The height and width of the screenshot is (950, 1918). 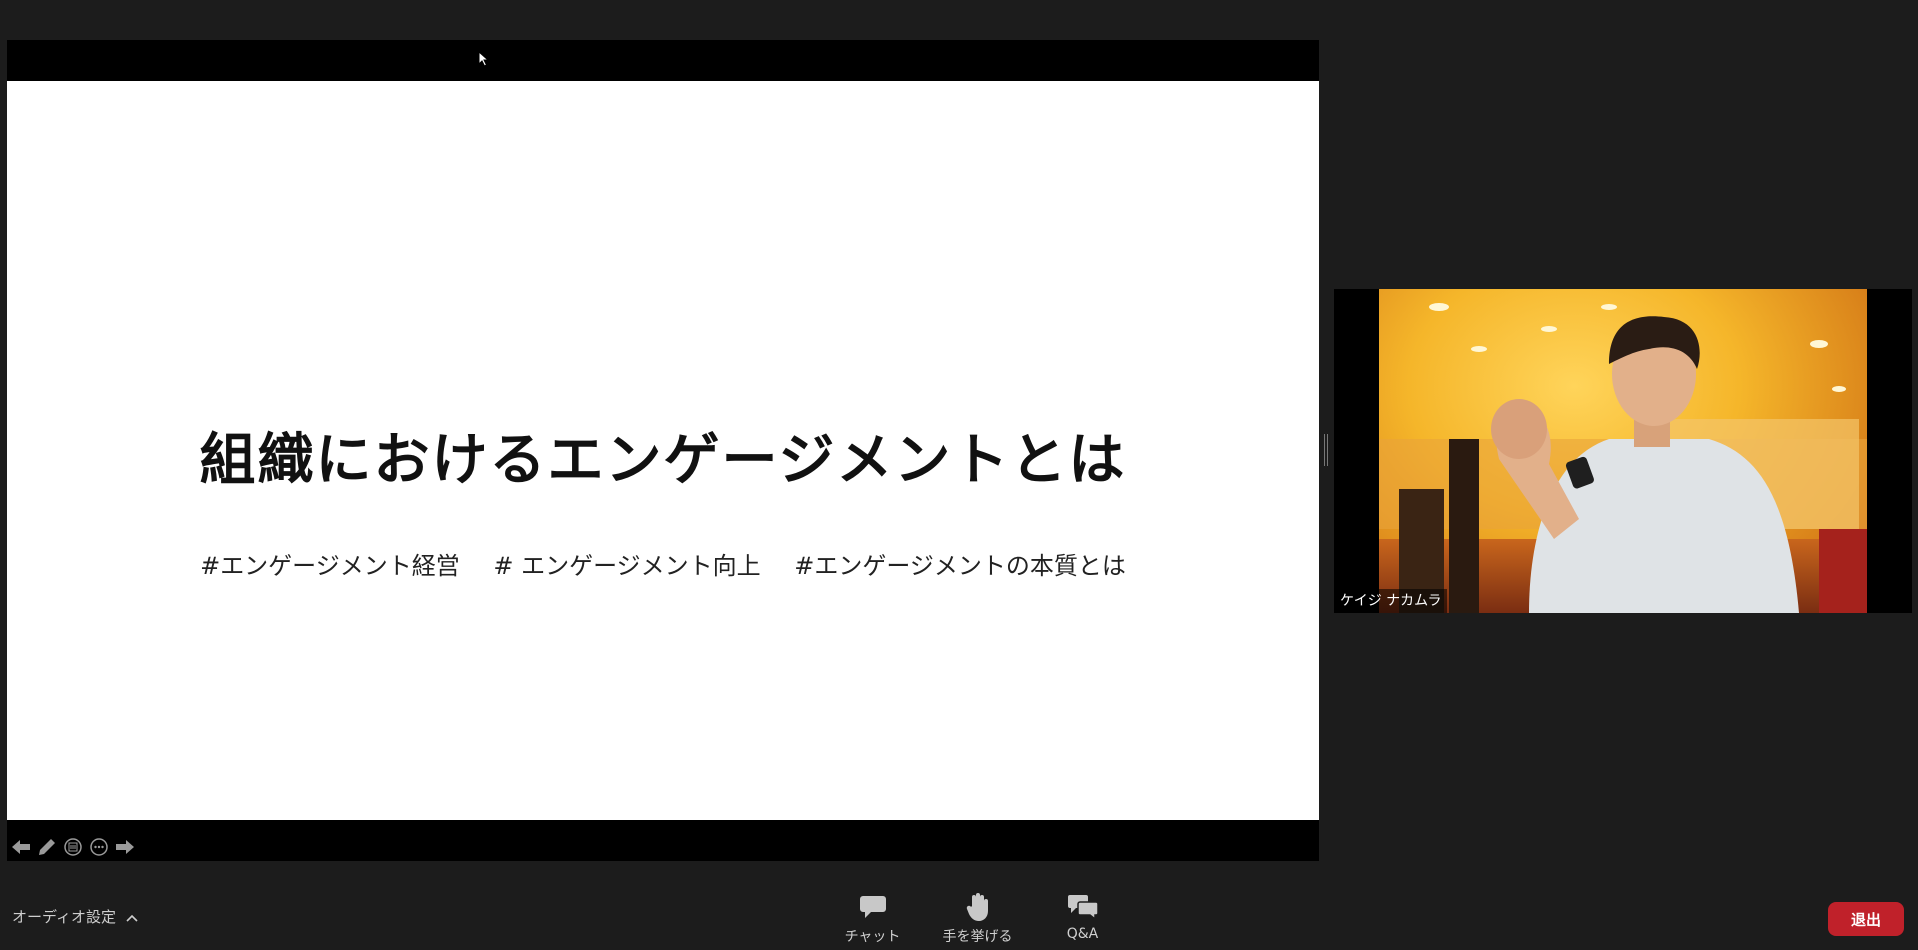 I want to click on more-icon, so click(x=99, y=847).